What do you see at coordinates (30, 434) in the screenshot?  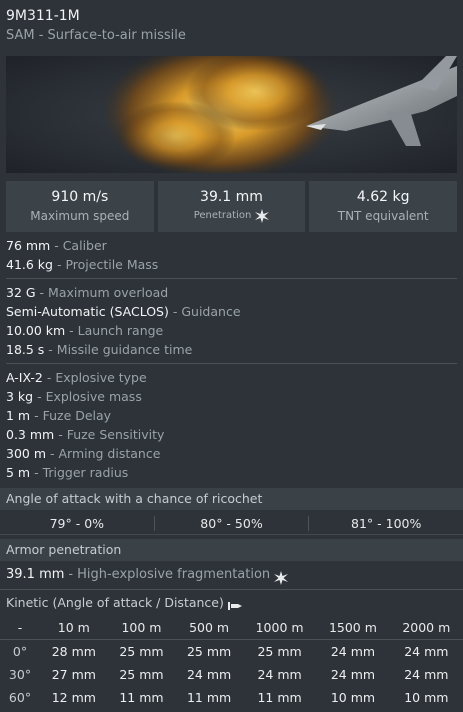 I see `property-value: 0.3 mm` at bounding box center [30, 434].